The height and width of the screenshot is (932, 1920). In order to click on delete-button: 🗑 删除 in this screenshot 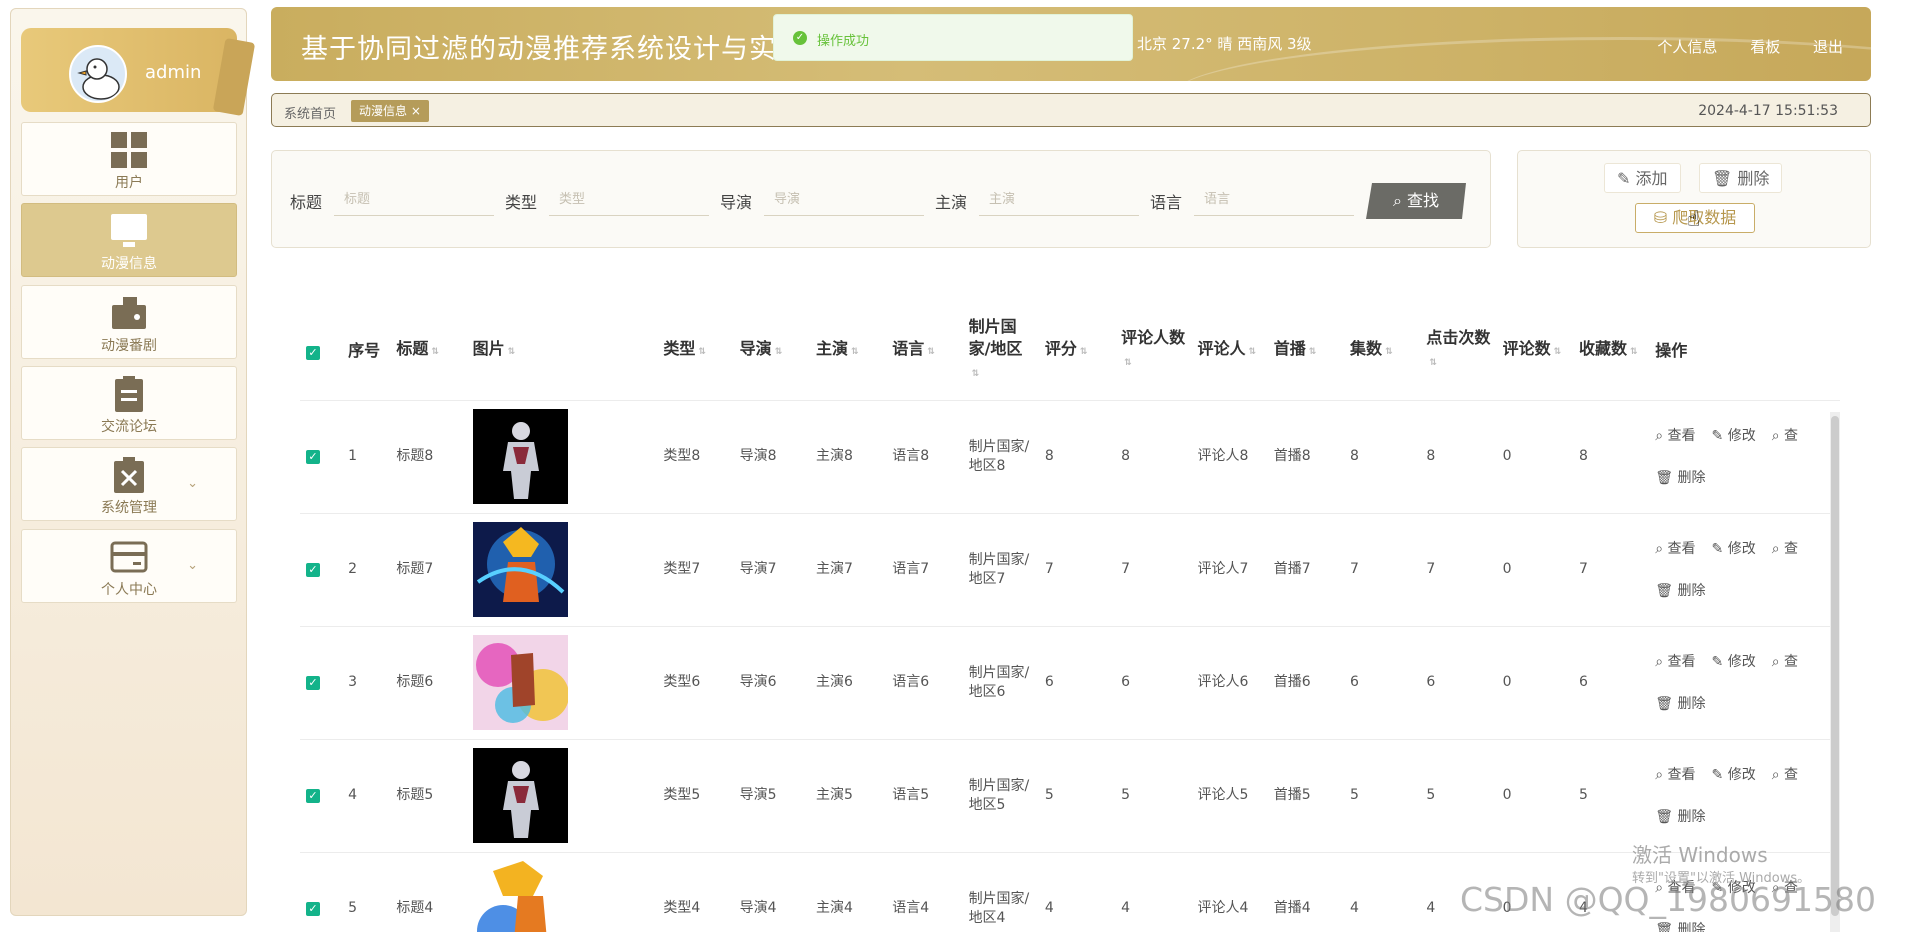, I will do `click(1741, 178)`.